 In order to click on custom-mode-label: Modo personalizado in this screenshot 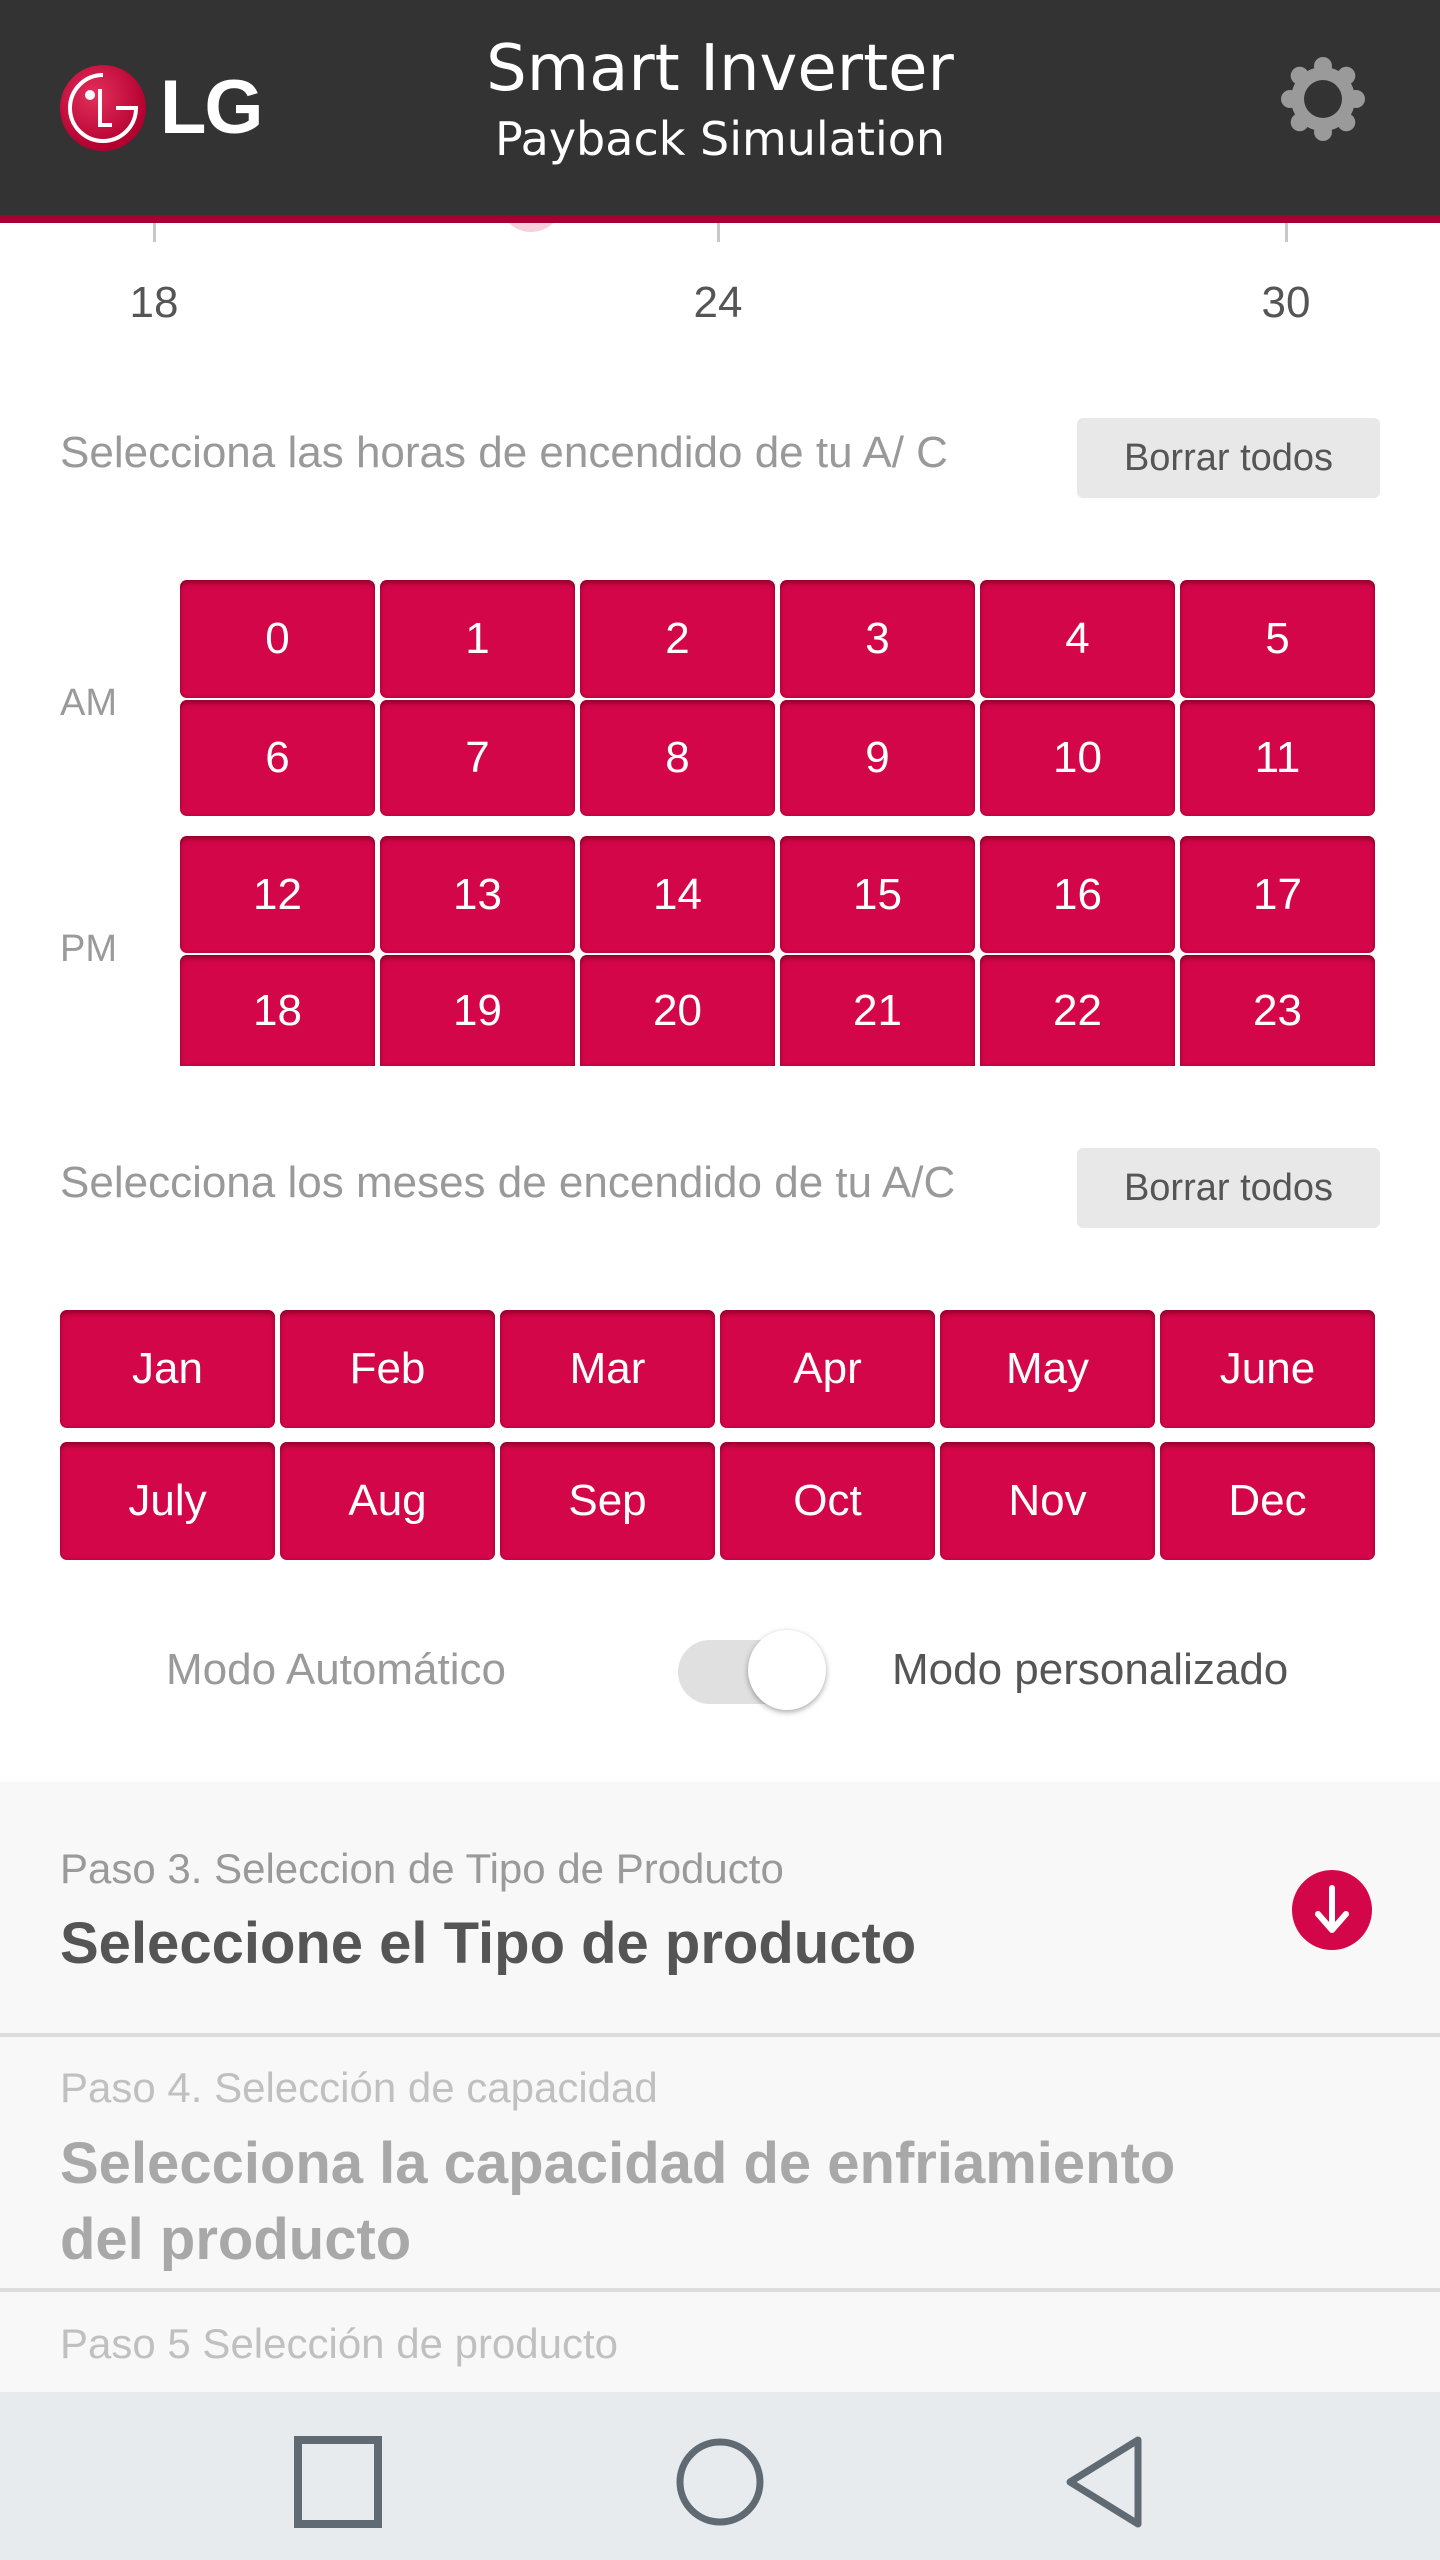, I will do `click(1090, 1670)`.